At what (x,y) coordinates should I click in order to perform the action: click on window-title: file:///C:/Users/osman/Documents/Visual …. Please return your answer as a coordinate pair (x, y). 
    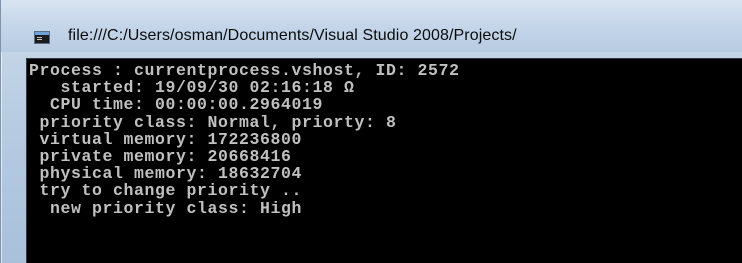
    Looking at the image, I should click on (292, 35).